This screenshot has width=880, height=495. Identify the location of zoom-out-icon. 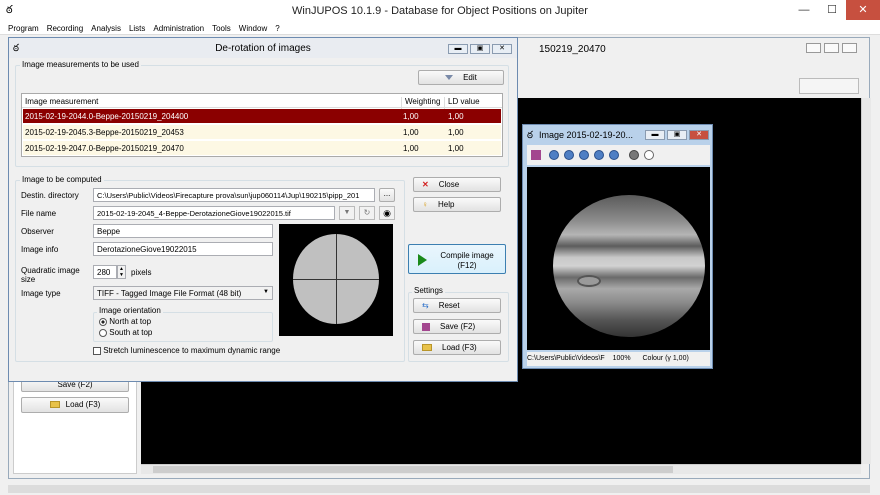
(554, 155).